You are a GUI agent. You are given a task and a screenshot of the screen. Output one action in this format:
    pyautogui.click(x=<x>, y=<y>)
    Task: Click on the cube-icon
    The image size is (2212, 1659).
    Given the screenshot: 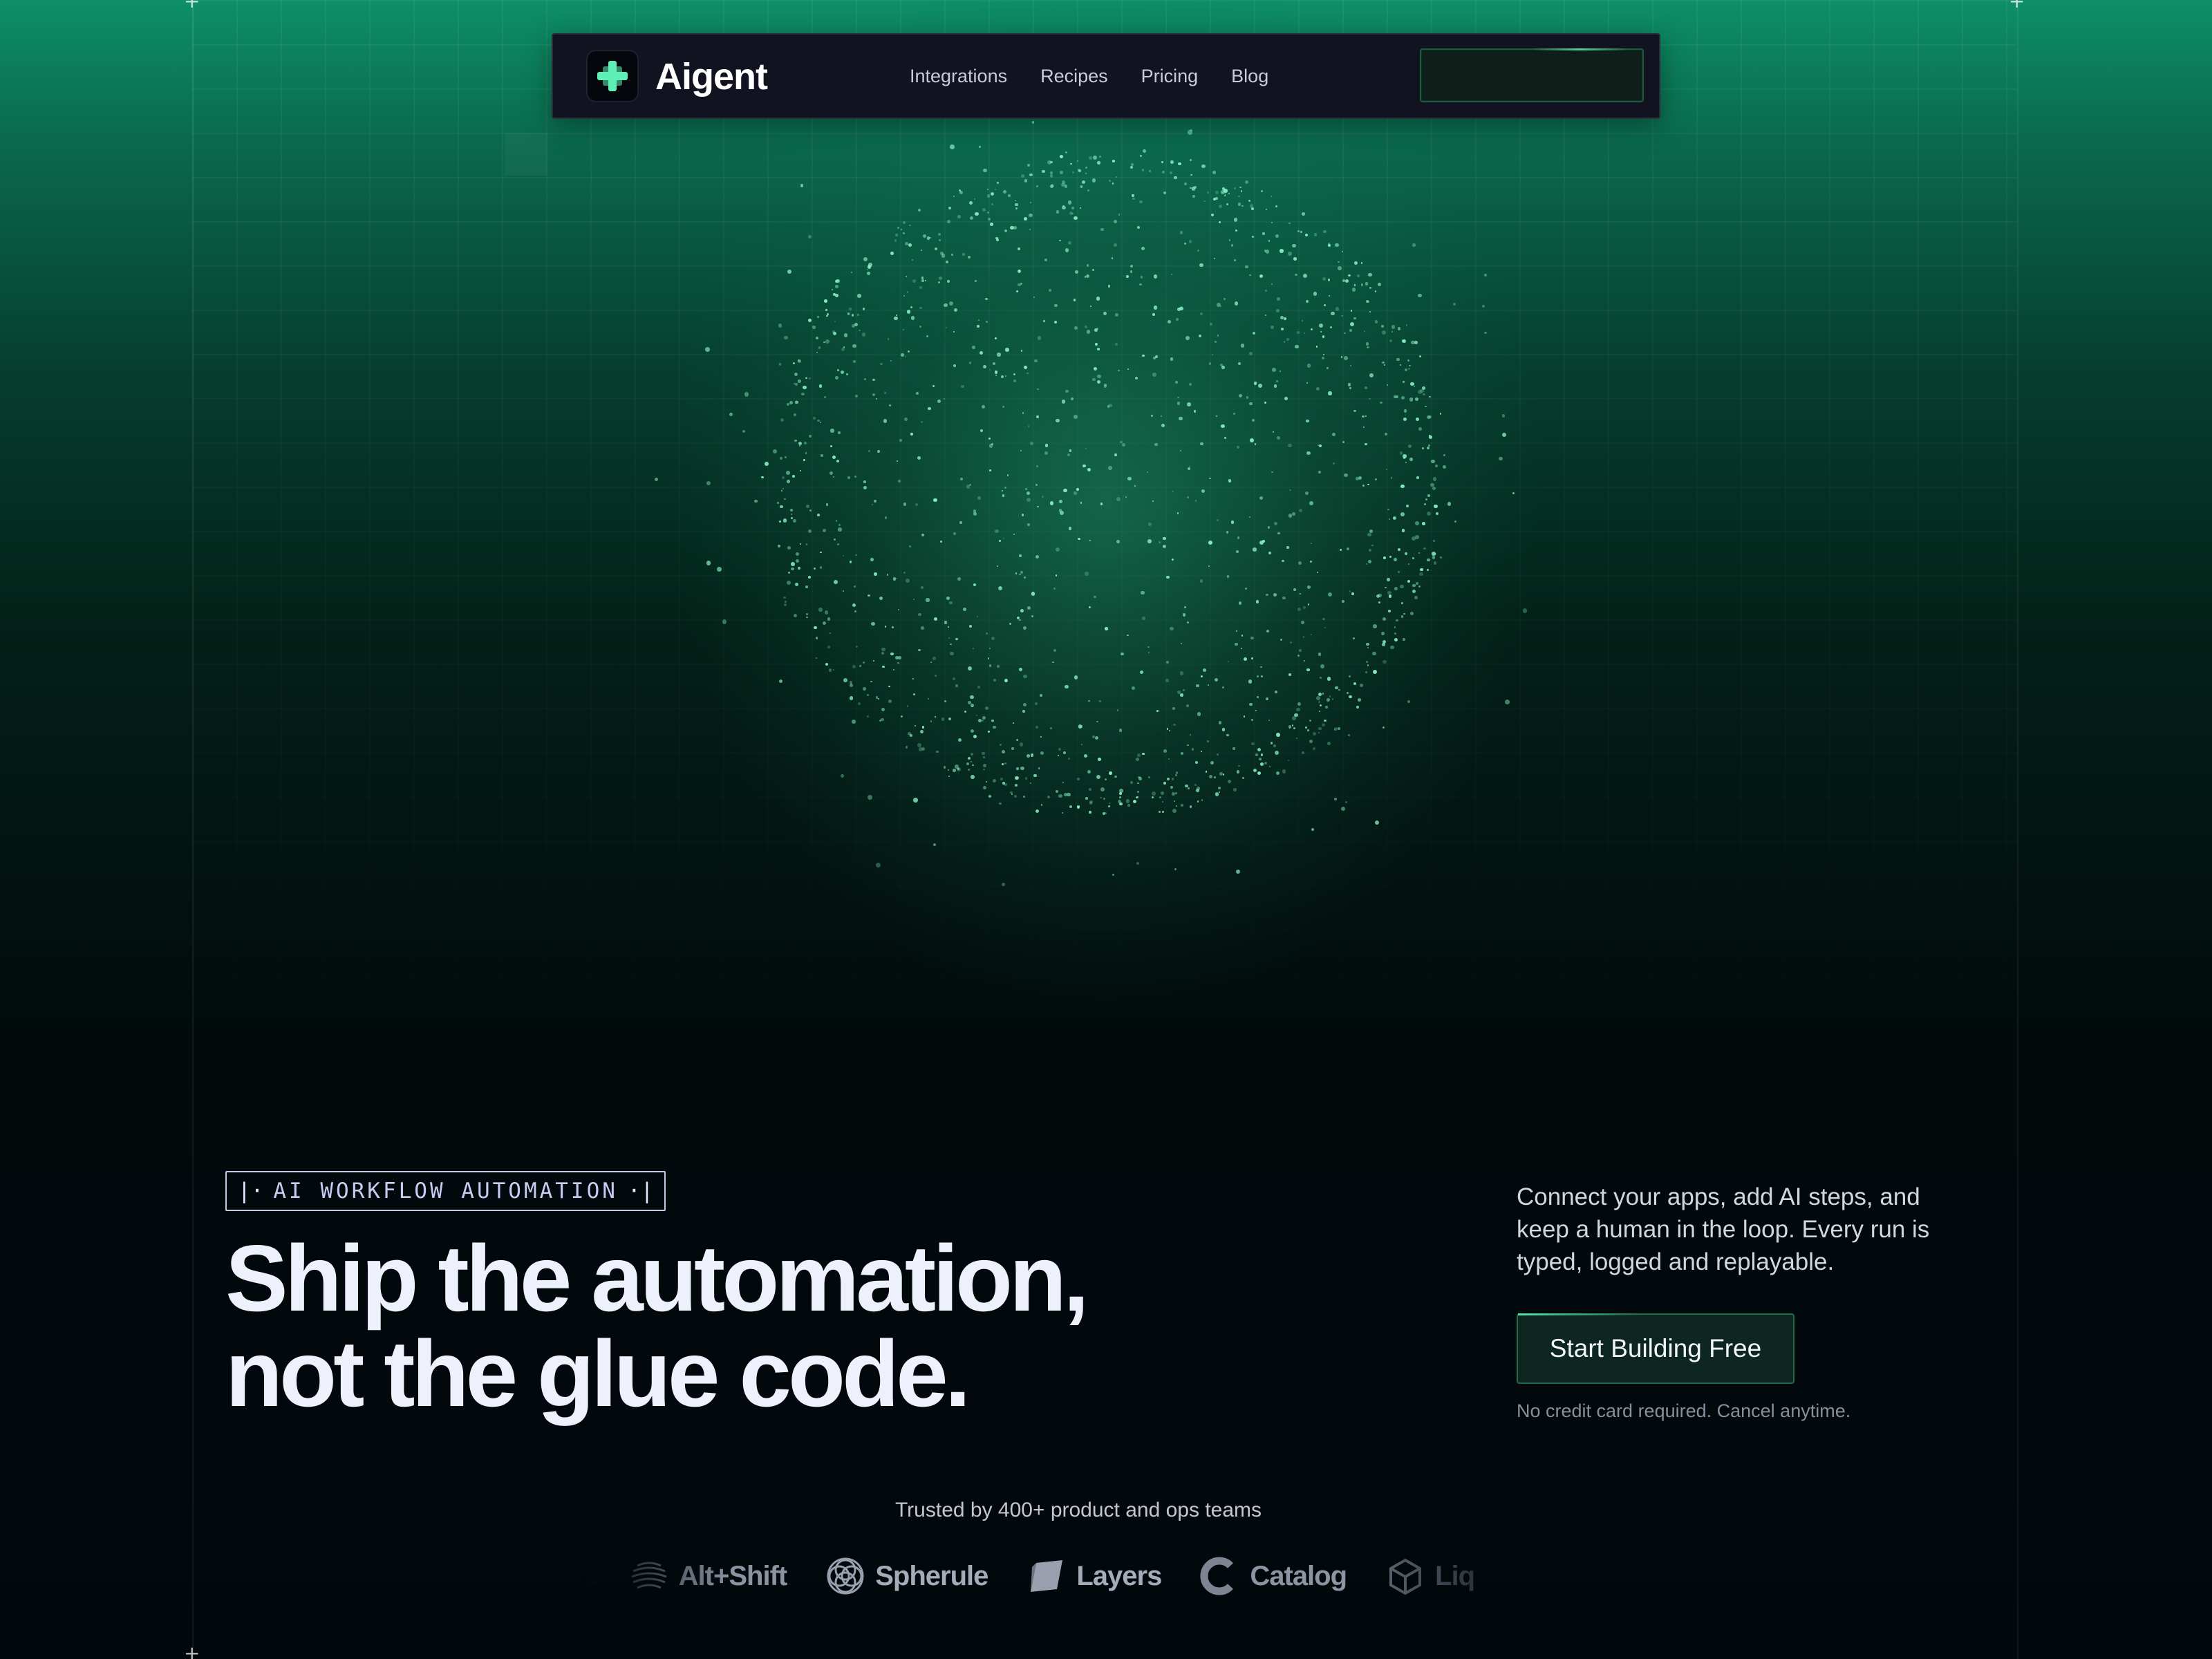 What is the action you would take?
    pyautogui.click(x=1405, y=1577)
    